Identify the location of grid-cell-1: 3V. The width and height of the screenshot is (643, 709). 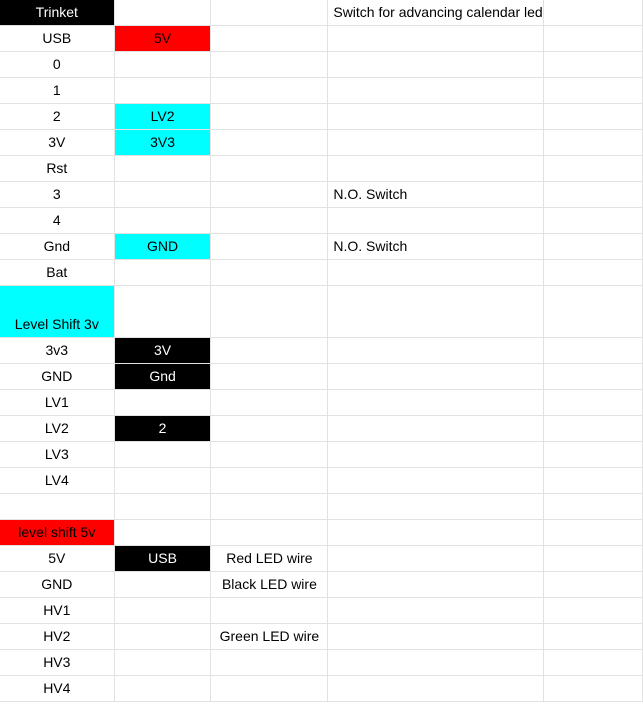
(57, 142).